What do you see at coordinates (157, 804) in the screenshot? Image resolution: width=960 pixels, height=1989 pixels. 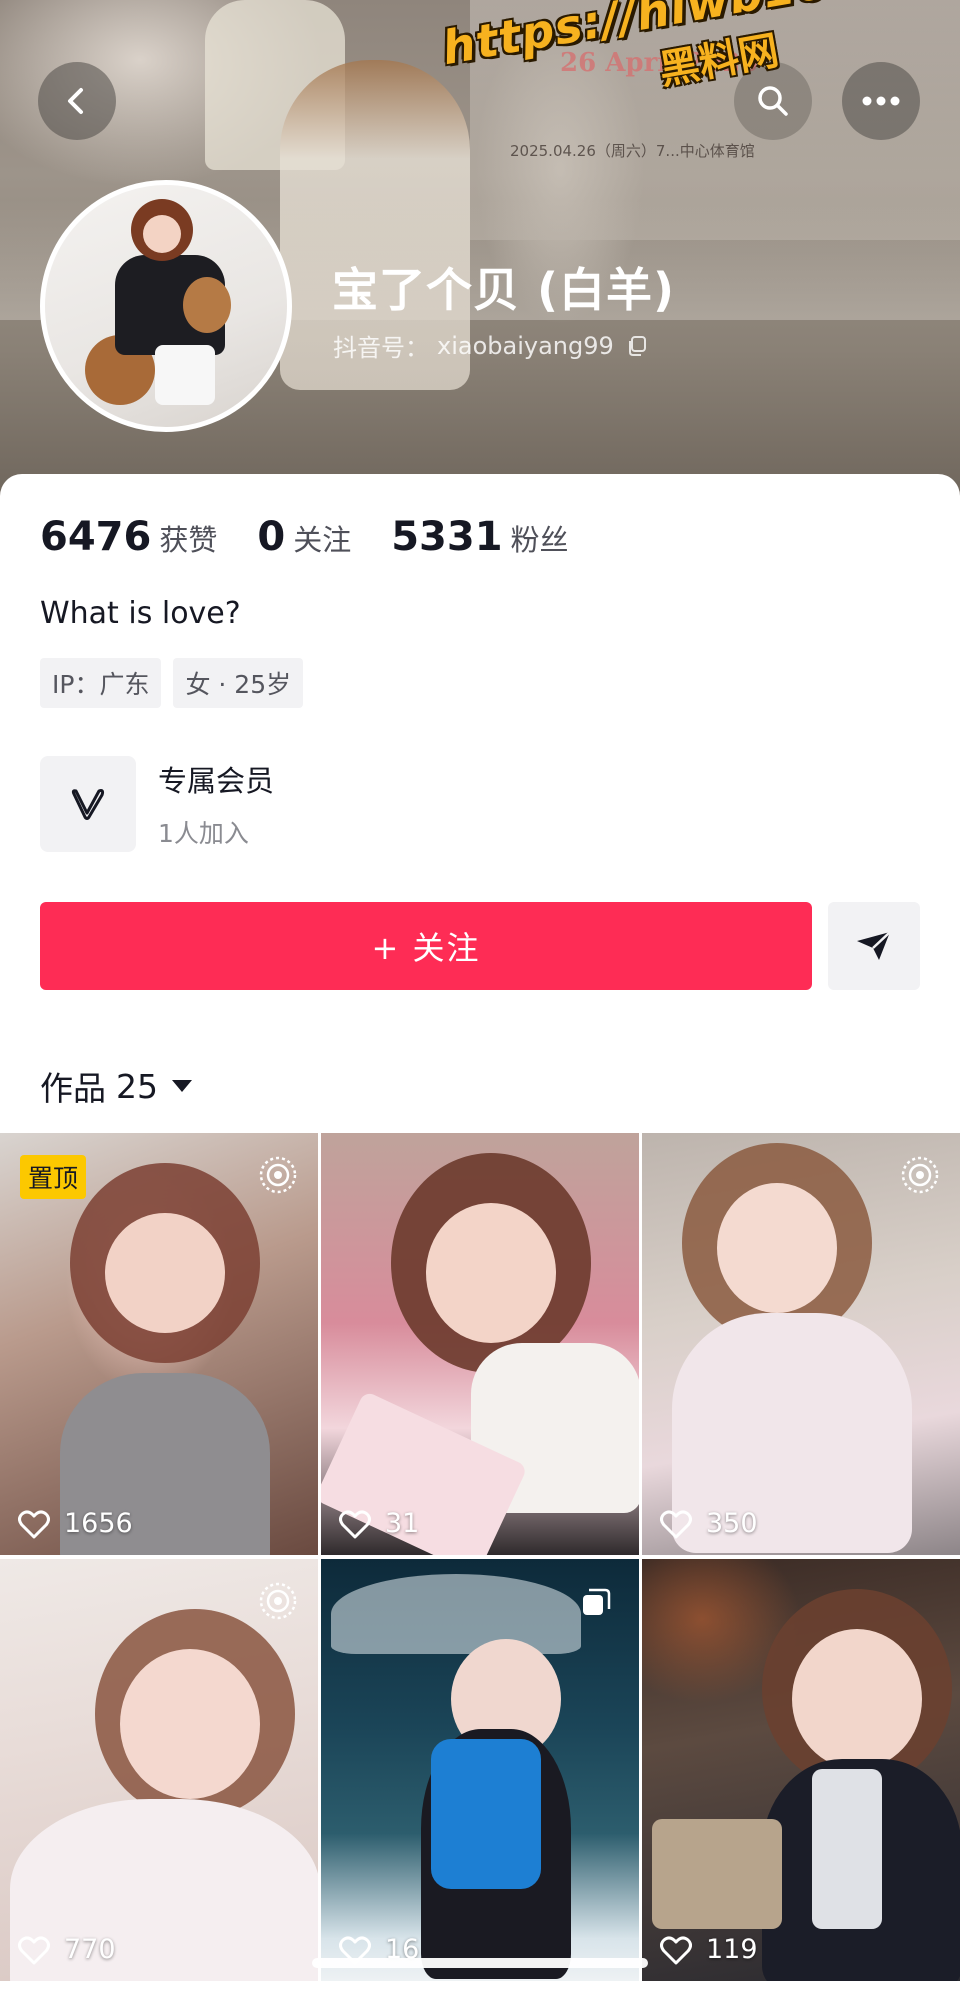 I see `membership-entry: 专属会员 1人加入` at bounding box center [157, 804].